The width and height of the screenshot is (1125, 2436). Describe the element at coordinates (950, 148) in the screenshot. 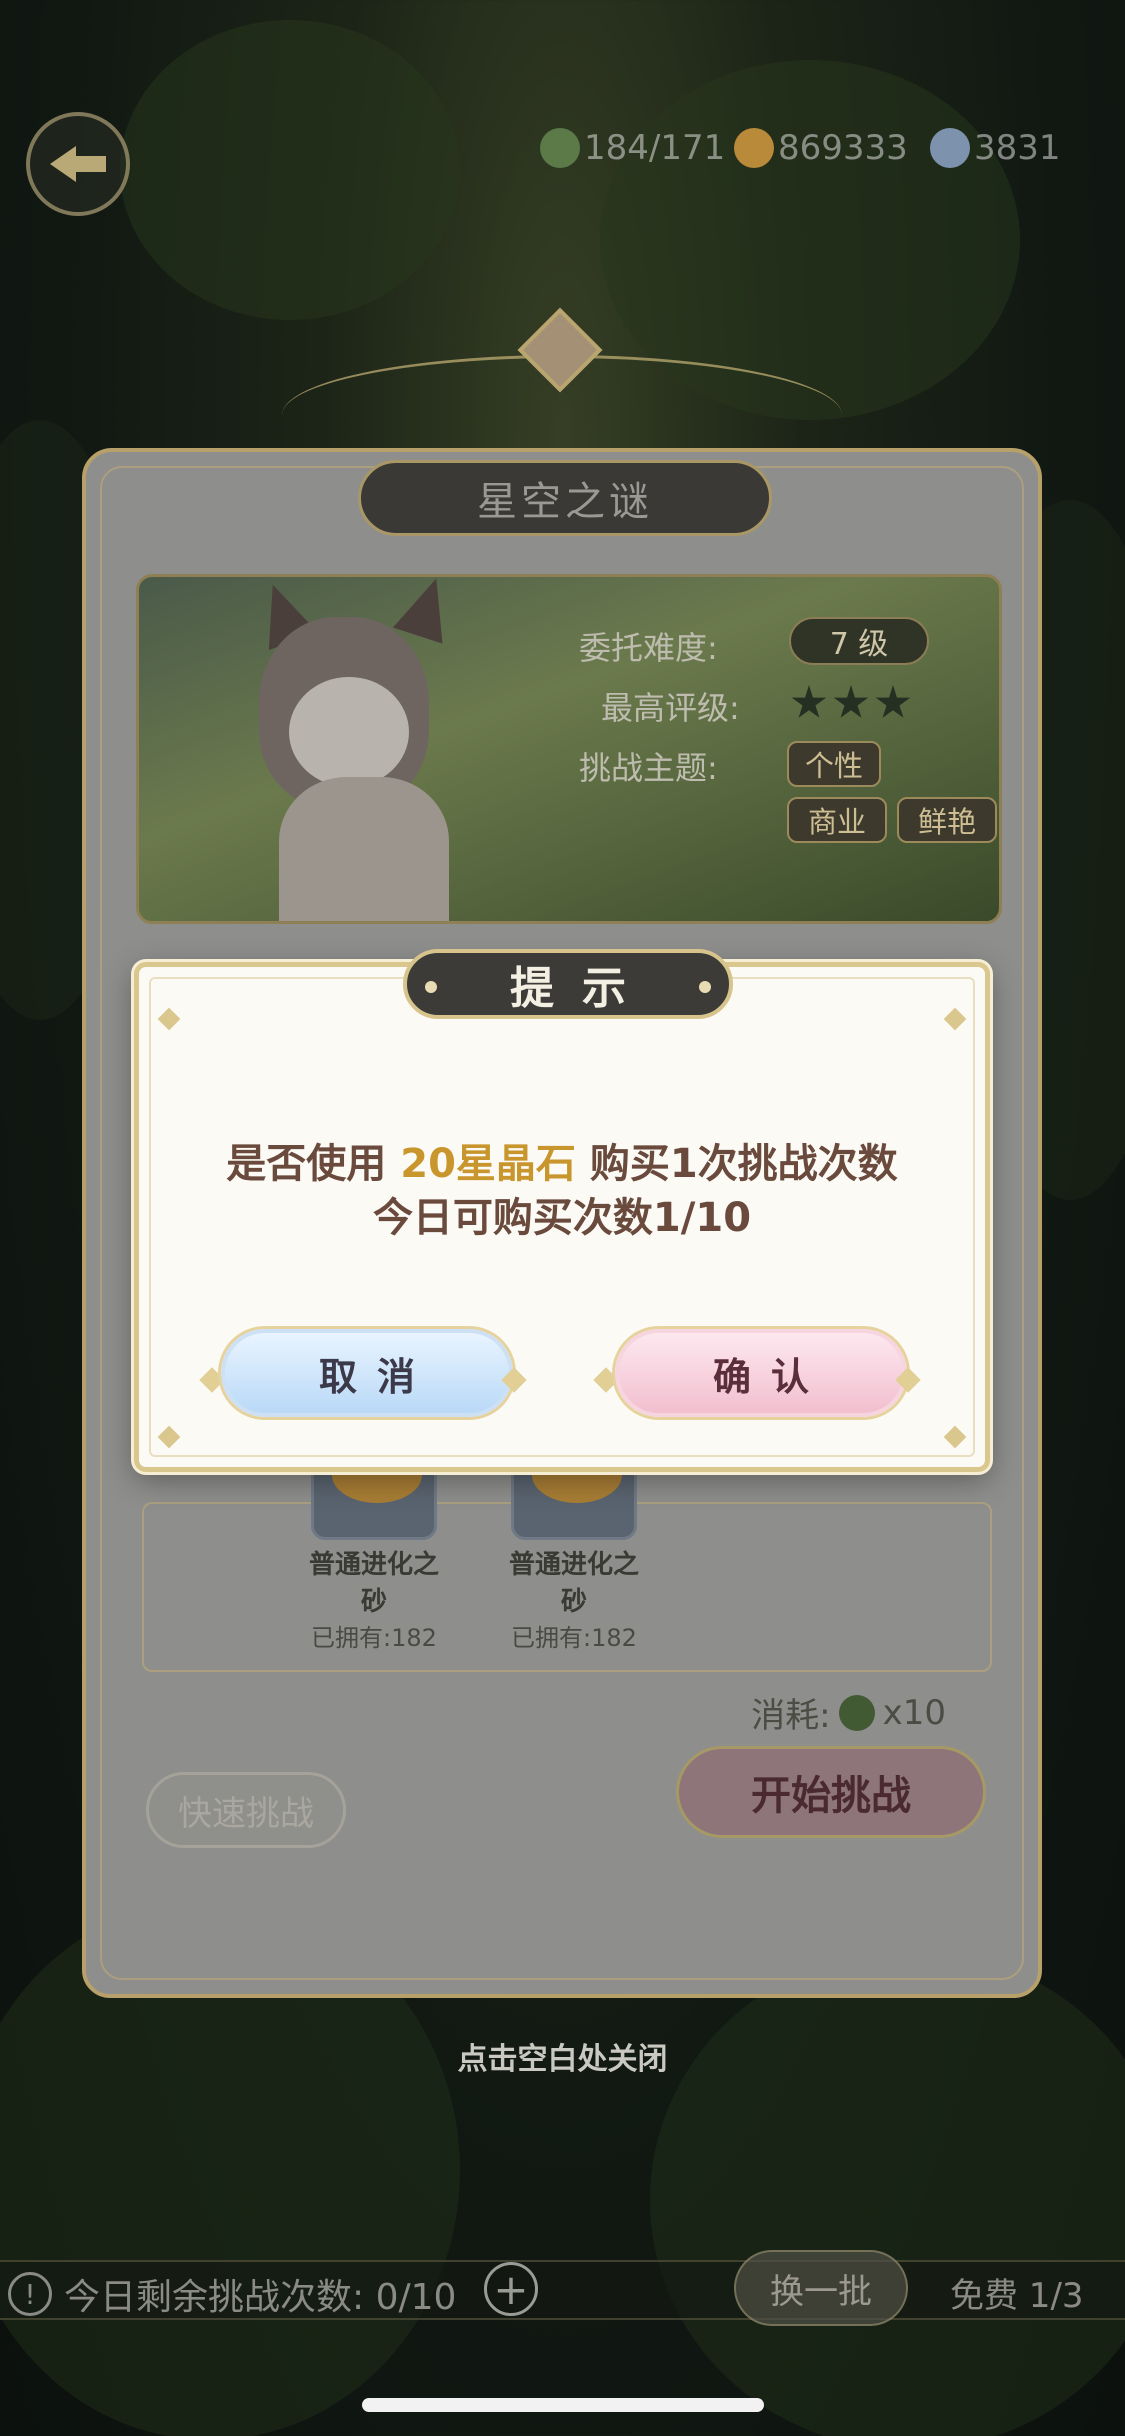

I see `crystal-icon` at that location.